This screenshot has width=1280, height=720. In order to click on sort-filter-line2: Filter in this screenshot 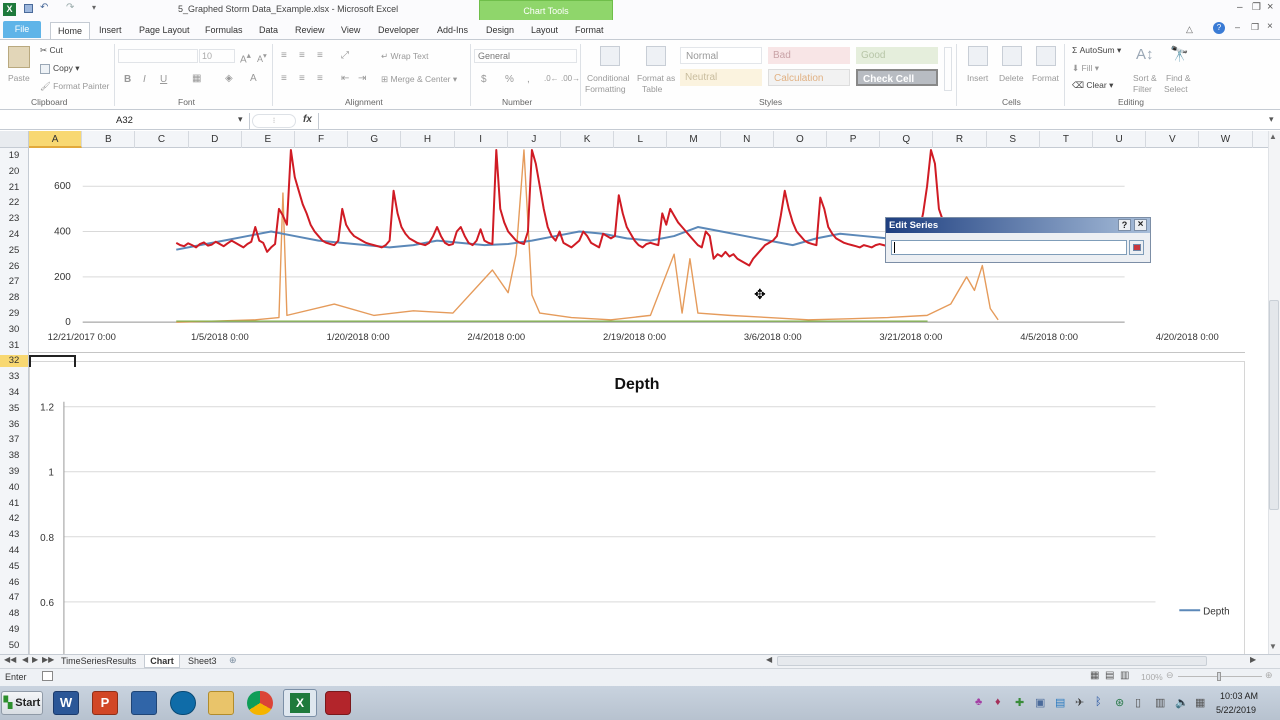, I will do `click(1142, 89)`.